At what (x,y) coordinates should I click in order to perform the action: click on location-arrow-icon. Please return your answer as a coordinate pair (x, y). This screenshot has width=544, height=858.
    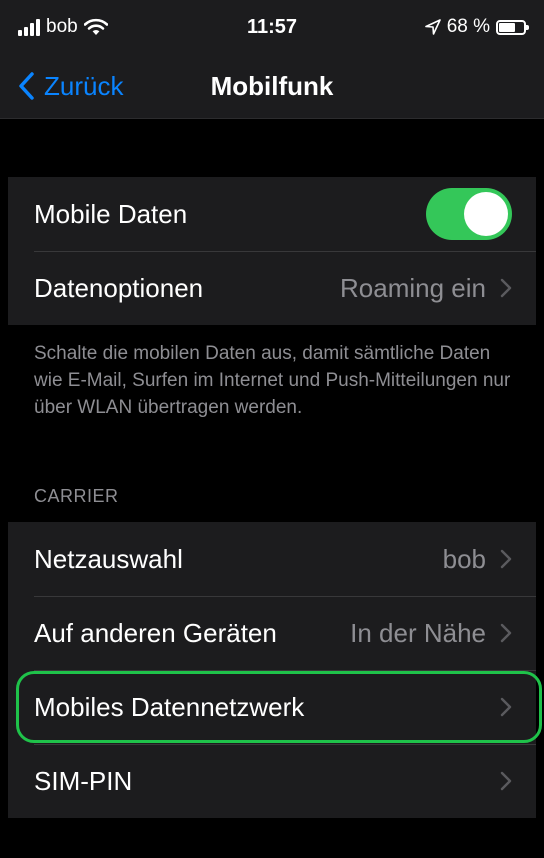
    Looking at the image, I should click on (432, 27).